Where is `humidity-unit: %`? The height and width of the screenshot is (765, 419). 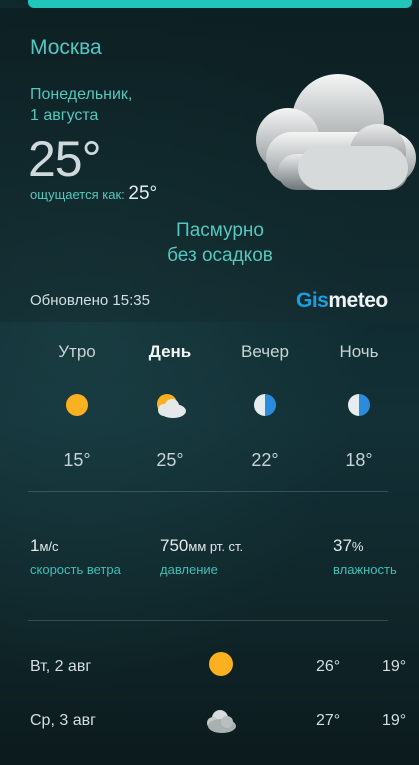
humidity-unit: % is located at coordinates (357, 546).